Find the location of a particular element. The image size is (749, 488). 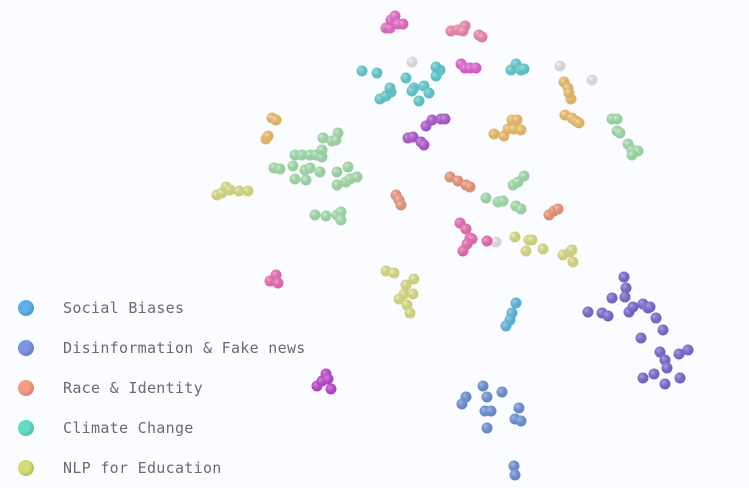

legend-label: NLP for Education is located at coordinates (142, 468).